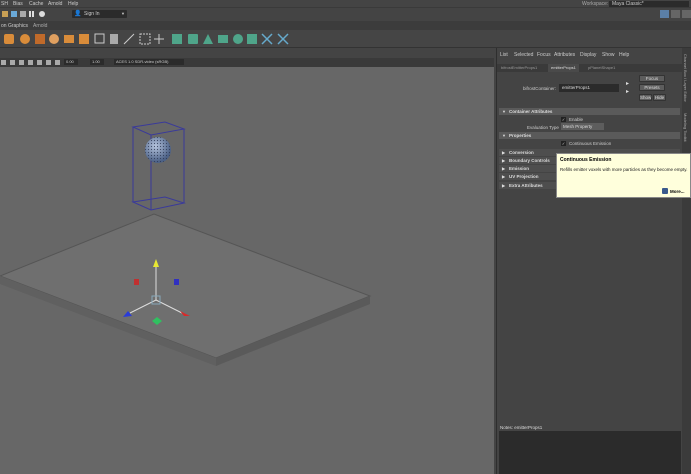  Describe the element at coordinates (685, 127) in the screenshot. I see `tab-modeling-toolkit: Modeling Toolkit` at that location.